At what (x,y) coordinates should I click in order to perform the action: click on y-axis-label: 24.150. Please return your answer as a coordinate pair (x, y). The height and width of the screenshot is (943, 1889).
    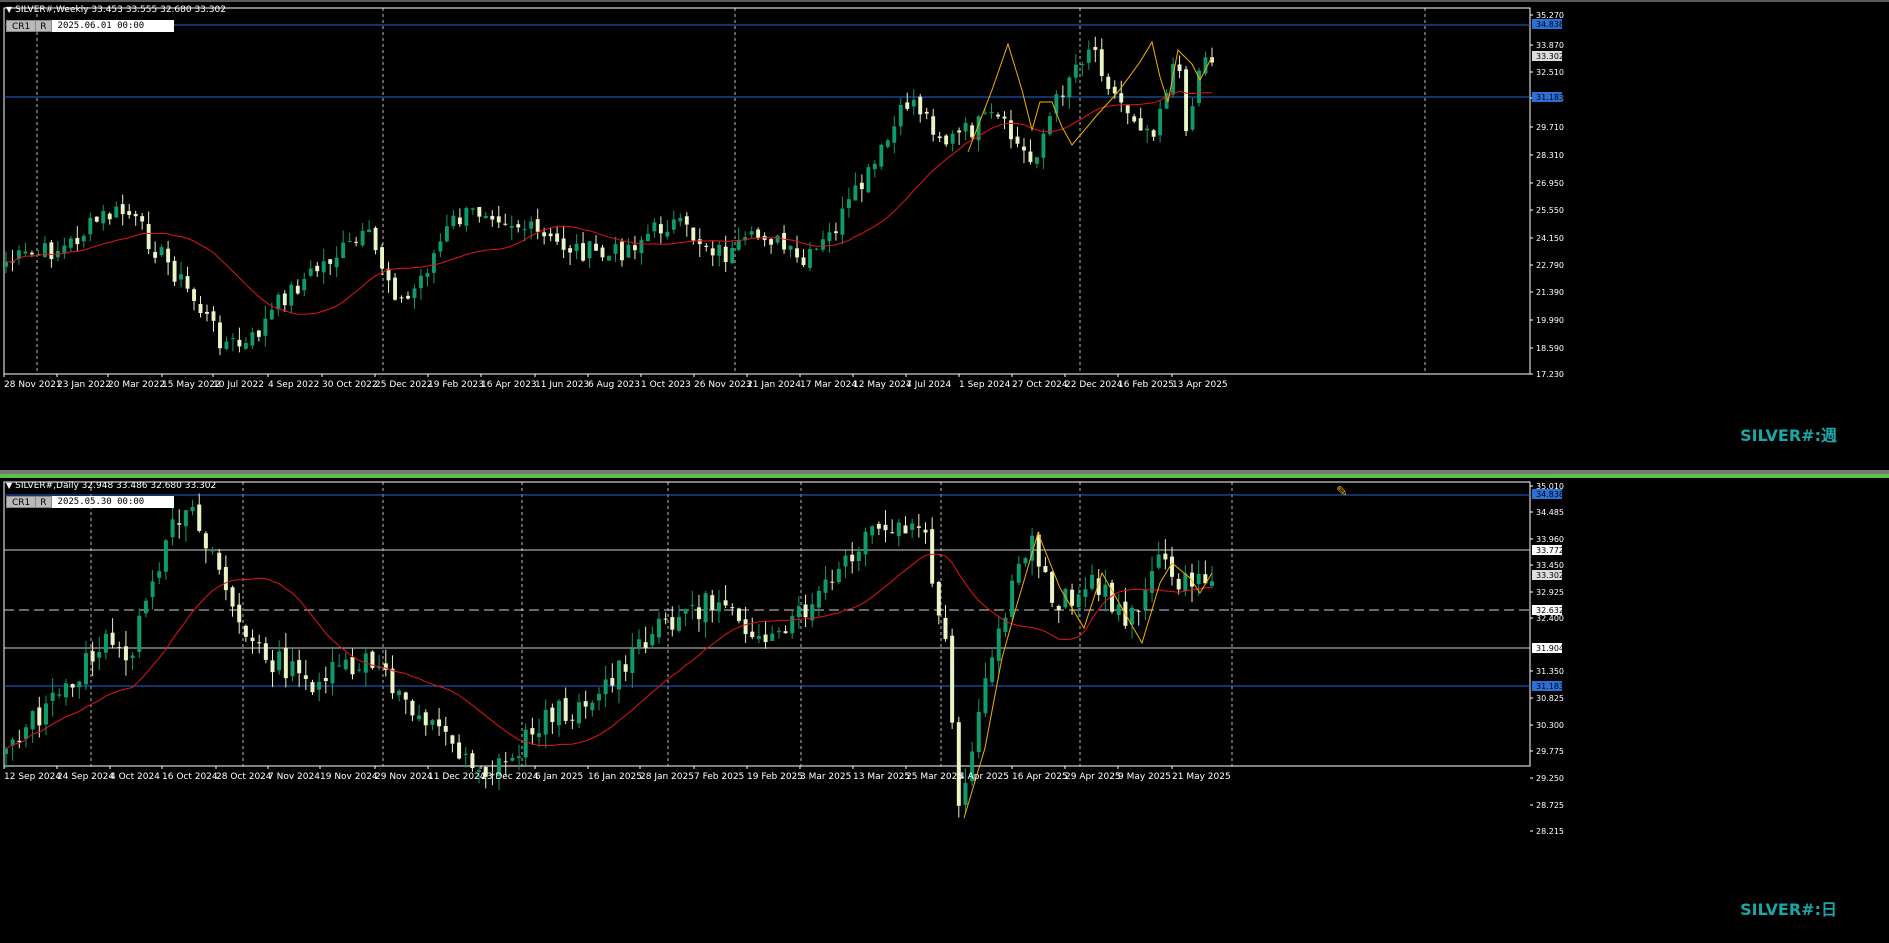
    Looking at the image, I should click on (1550, 238).